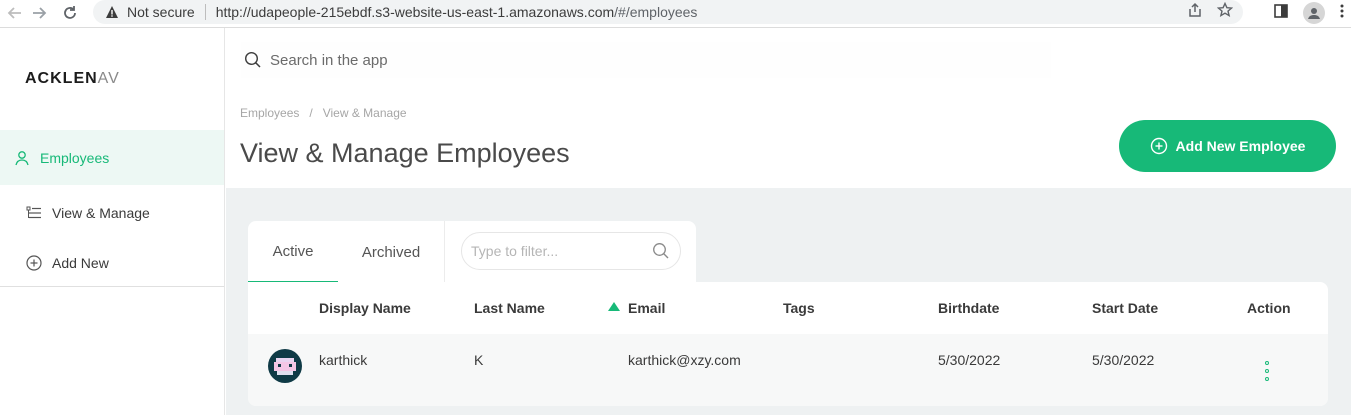 The width and height of the screenshot is (1351, 415). I want to click on breadcrumb: Employees / View & Manage, so click(323, 113).